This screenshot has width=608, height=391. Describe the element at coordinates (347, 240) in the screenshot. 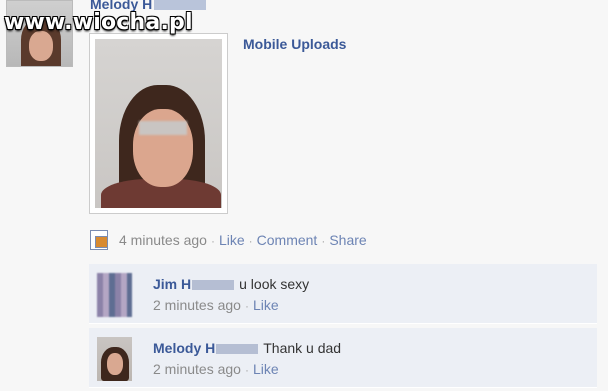

I see `share-link: Share` at that location.